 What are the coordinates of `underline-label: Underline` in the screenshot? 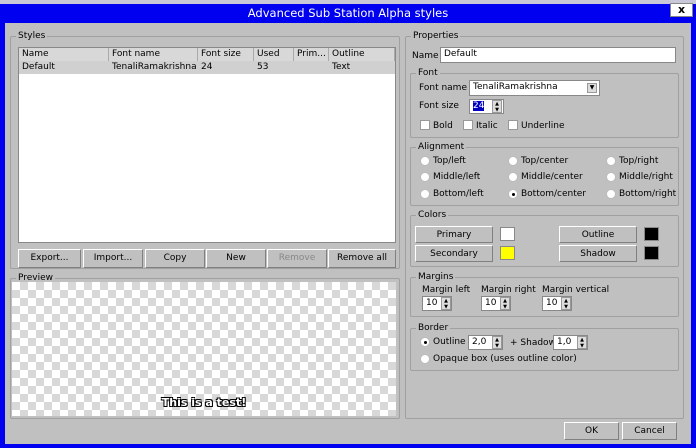 It's located at (543, 126).